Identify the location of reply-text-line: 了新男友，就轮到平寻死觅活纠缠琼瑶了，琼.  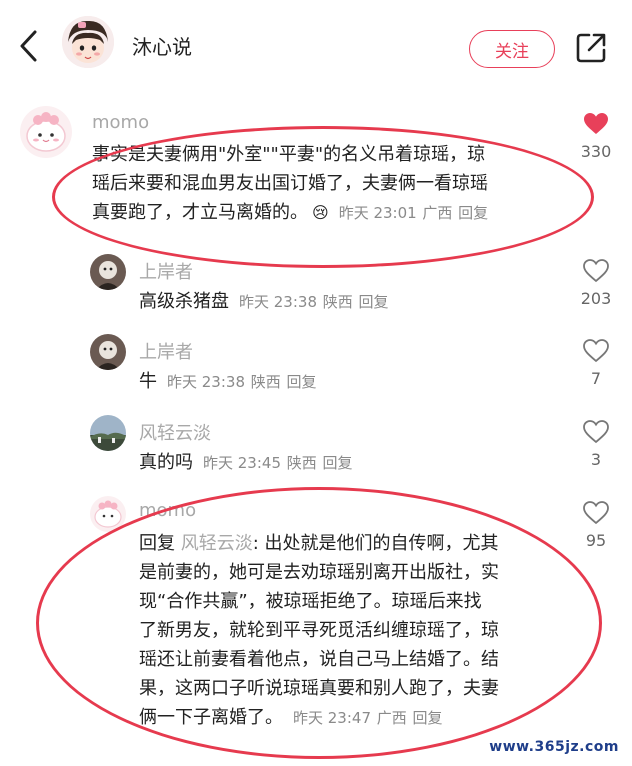
(319, 630).